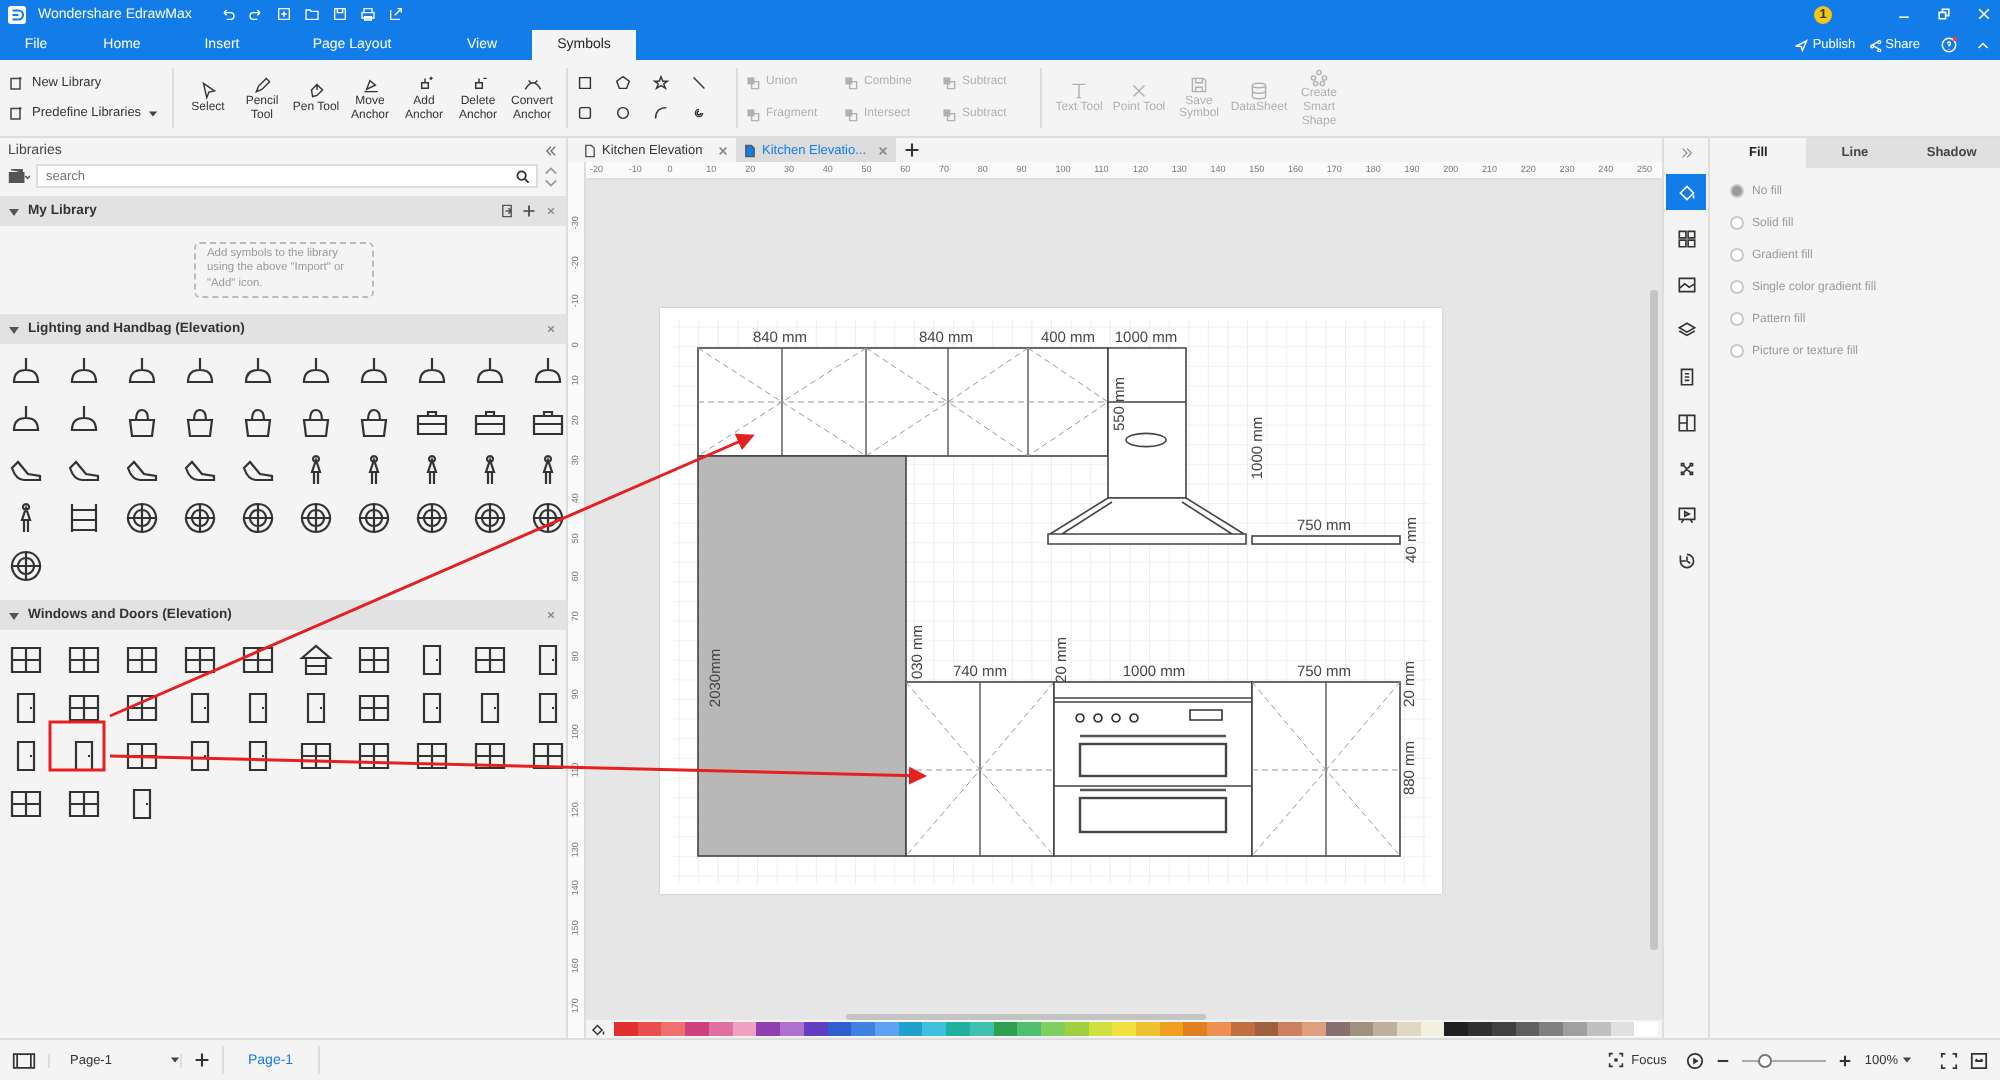  I want to click on presentation-icon, so click(1686, 514).